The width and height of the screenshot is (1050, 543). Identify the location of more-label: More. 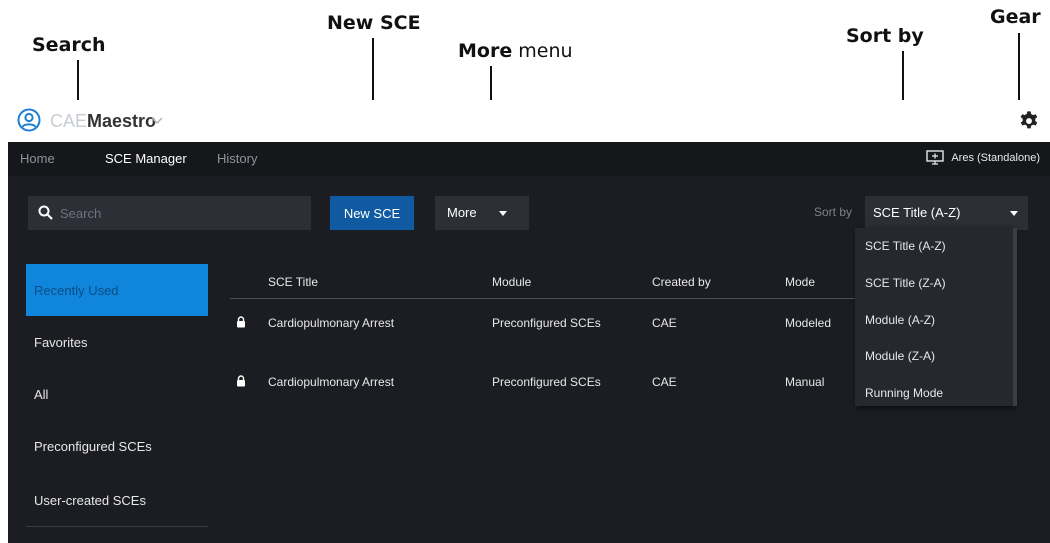
(462, 212).